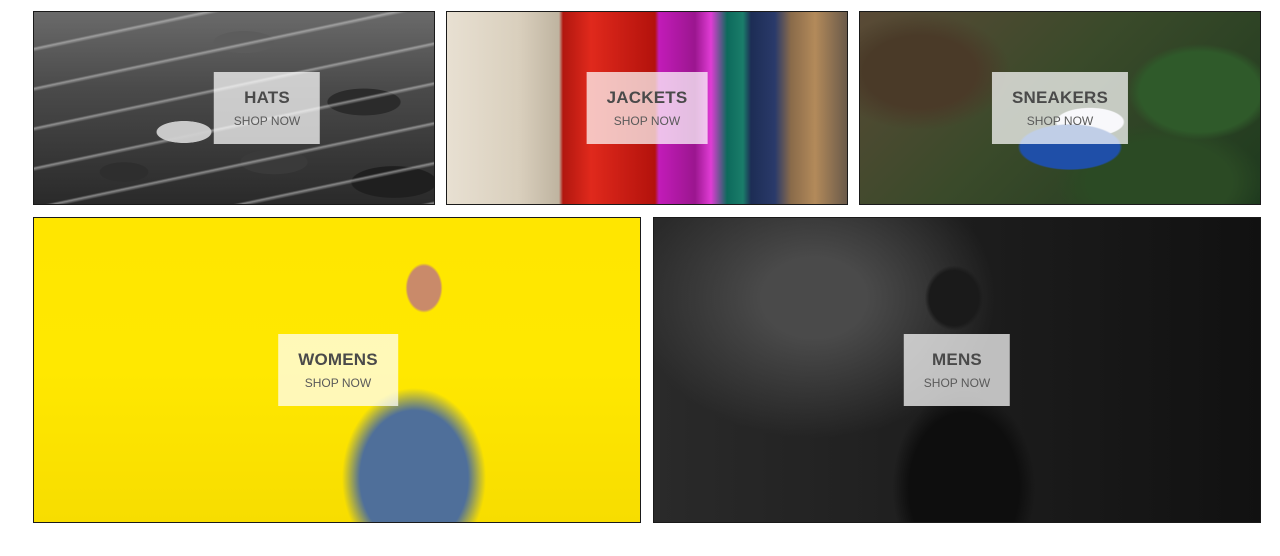  Describe the element at coordinates (957, 359) in the screenshot. I see `category-title: MENS` at that location.